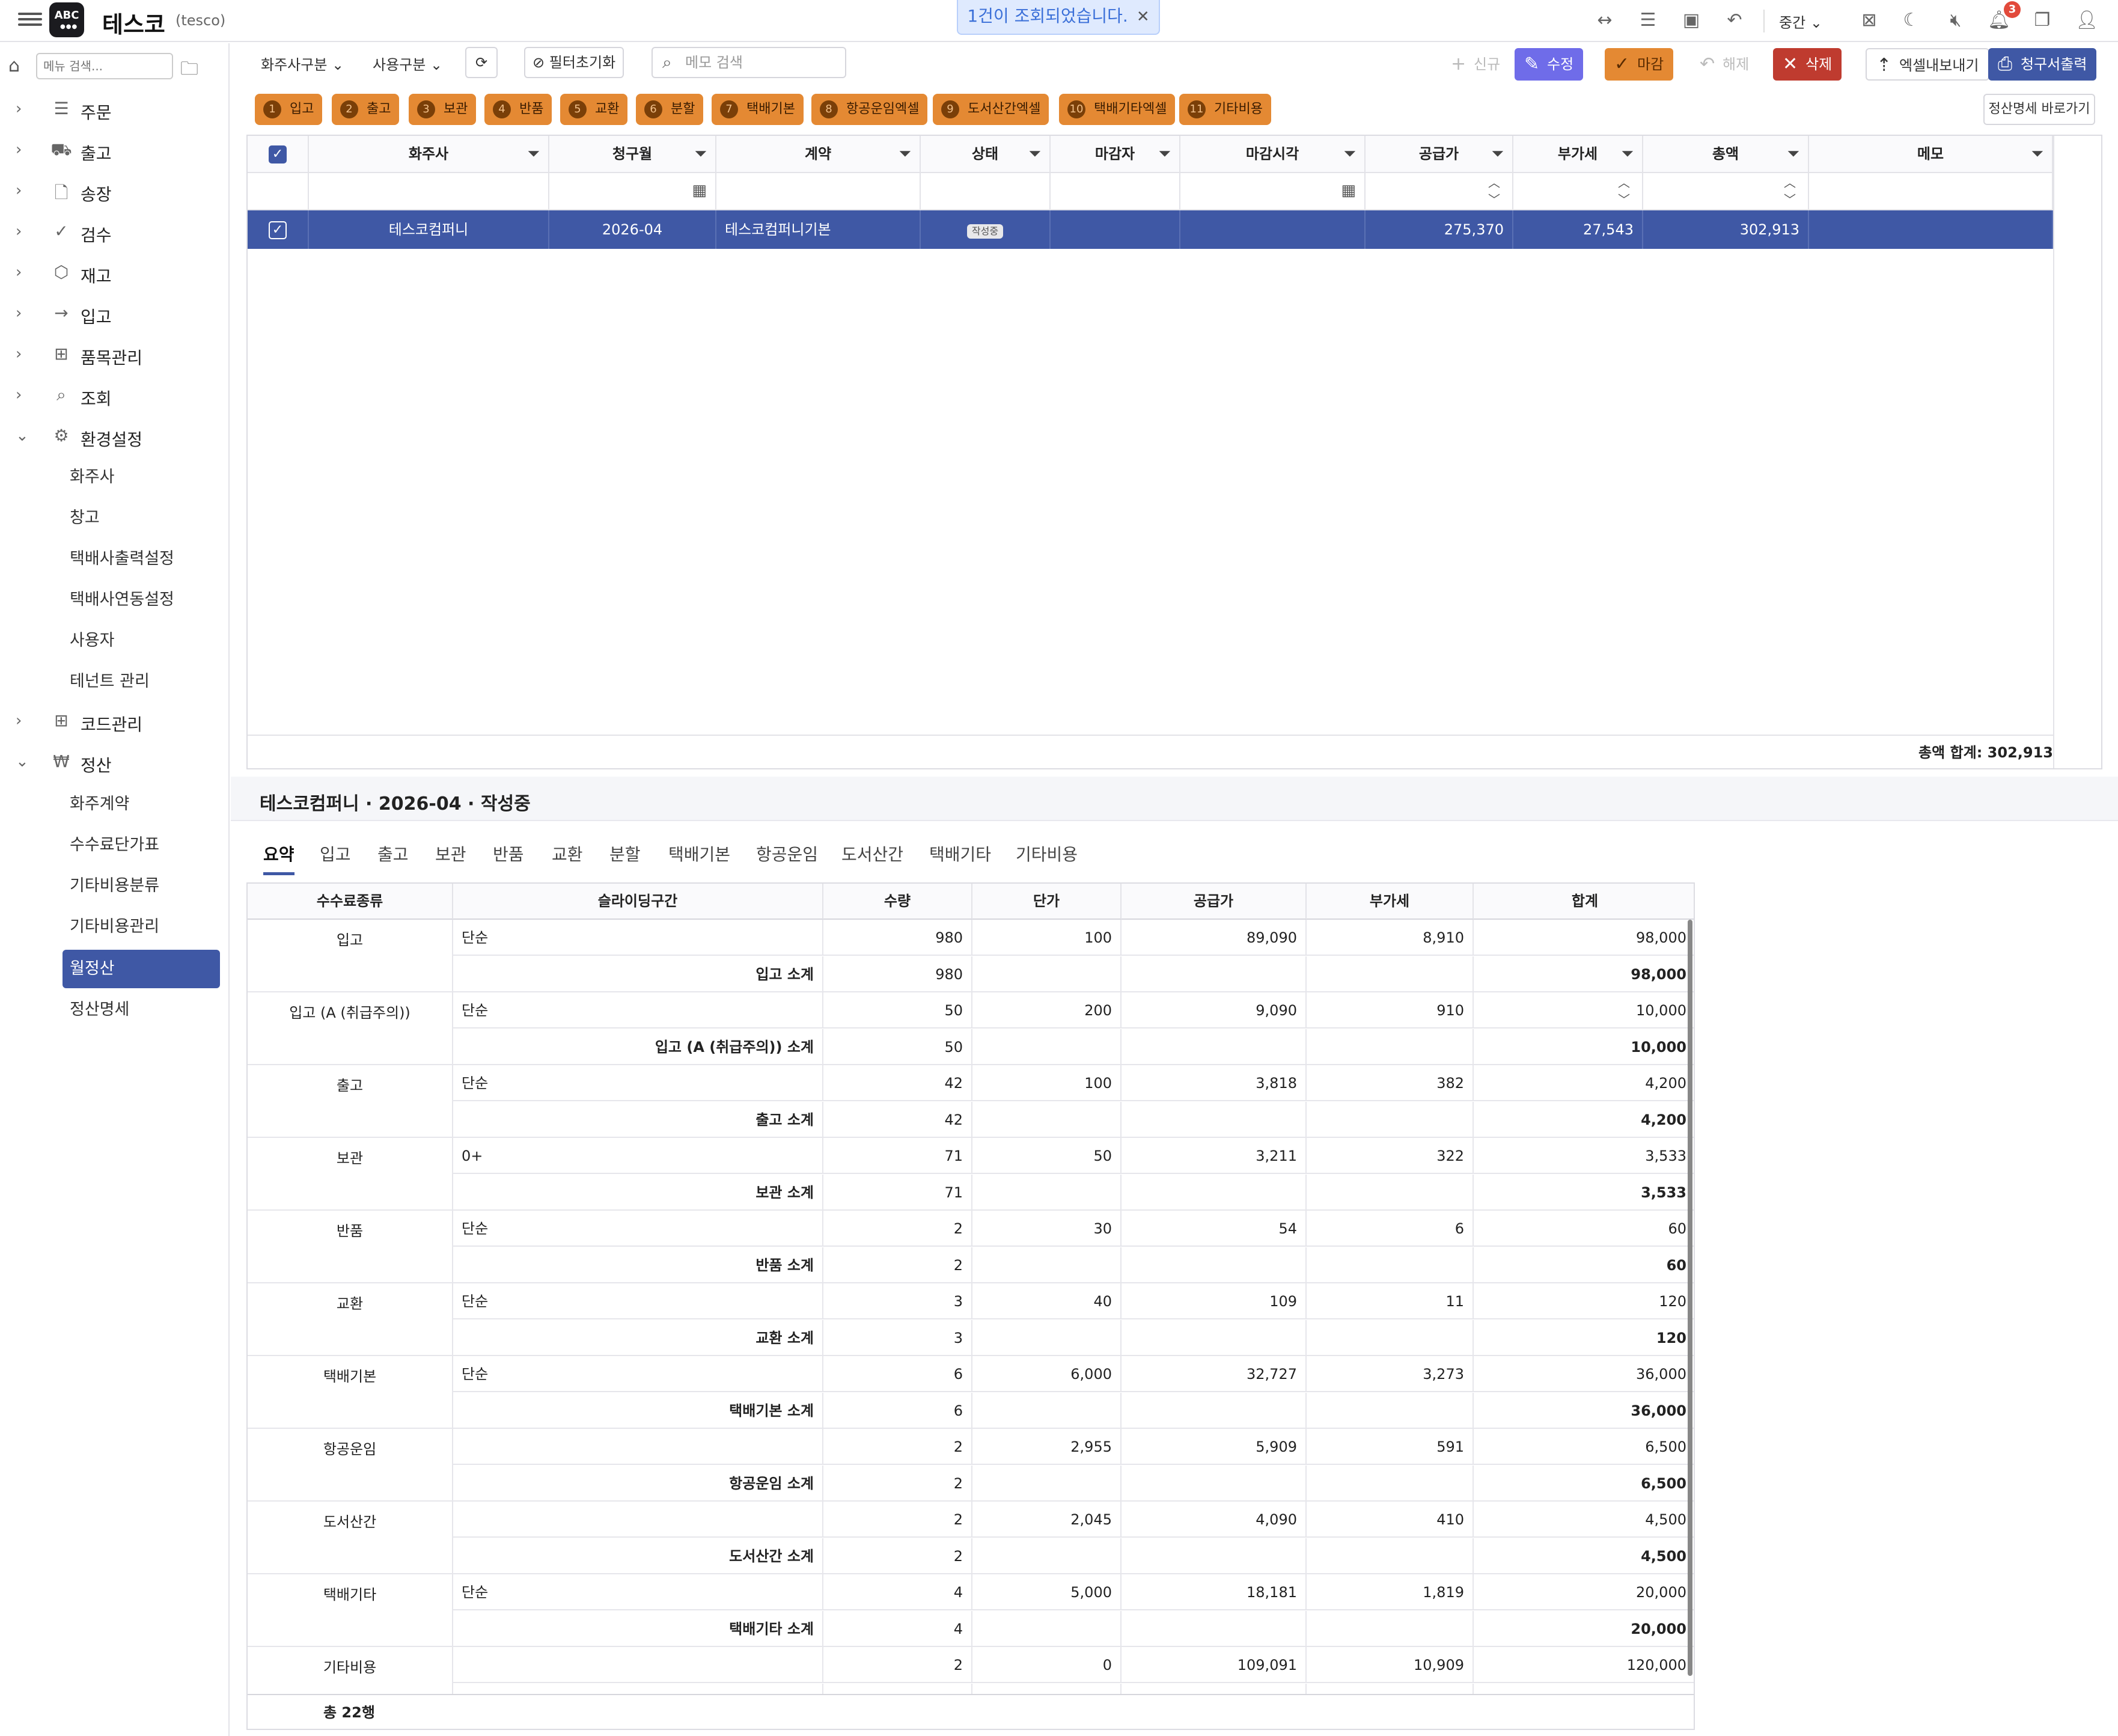  What do you see at coordinates (366, 110) in the screenshot?
I see `chip-outbound: 2 출고` at bounding box center [366, 110].